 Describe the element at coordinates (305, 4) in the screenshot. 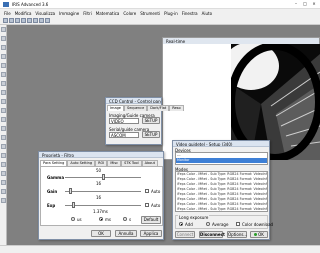

I see `maximize-button: □` at that location.